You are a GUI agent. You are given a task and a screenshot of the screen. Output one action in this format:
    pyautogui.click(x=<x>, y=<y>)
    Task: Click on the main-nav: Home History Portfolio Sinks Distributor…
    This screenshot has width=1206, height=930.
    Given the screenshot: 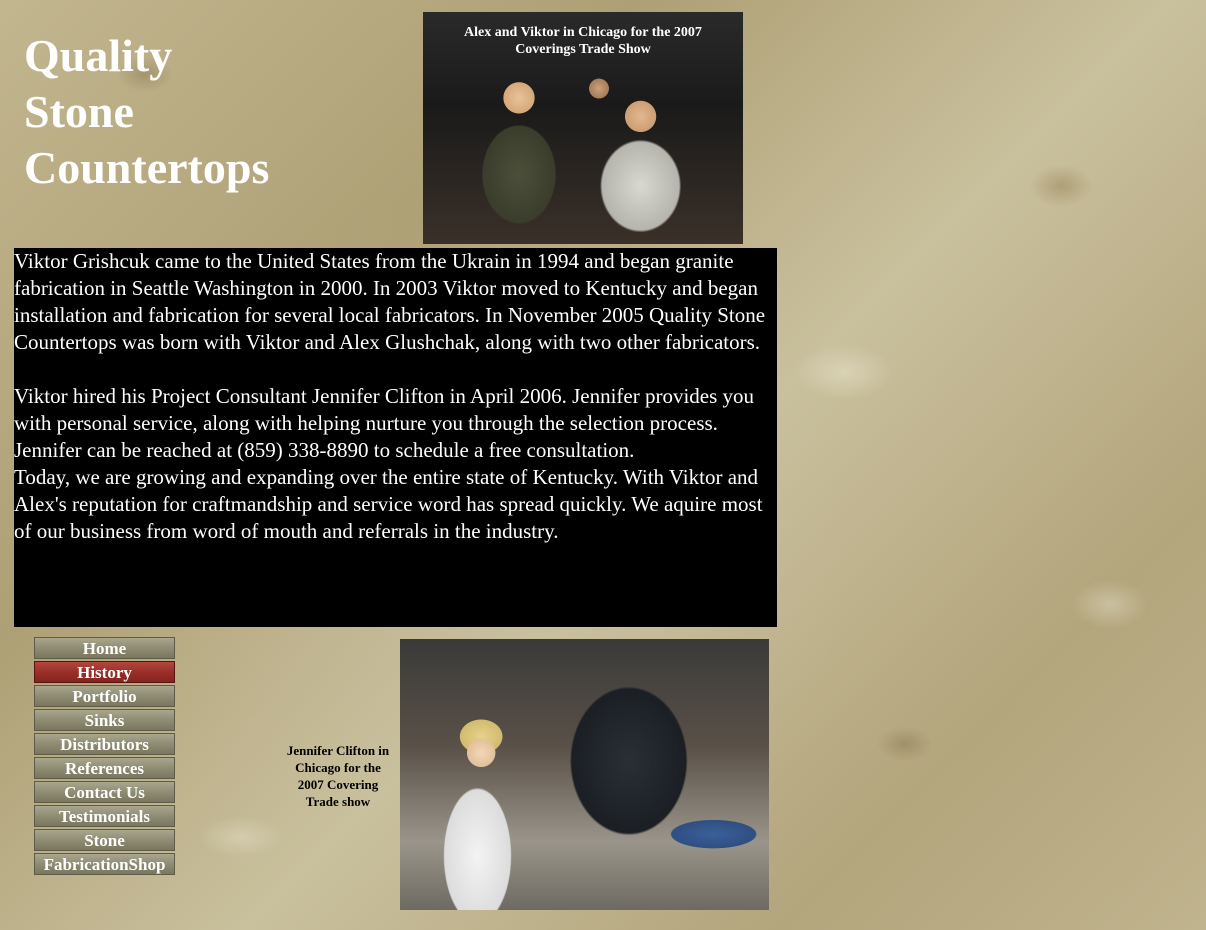 What is the action you would take?
    pyautogui.click(x=104, y=757)
    